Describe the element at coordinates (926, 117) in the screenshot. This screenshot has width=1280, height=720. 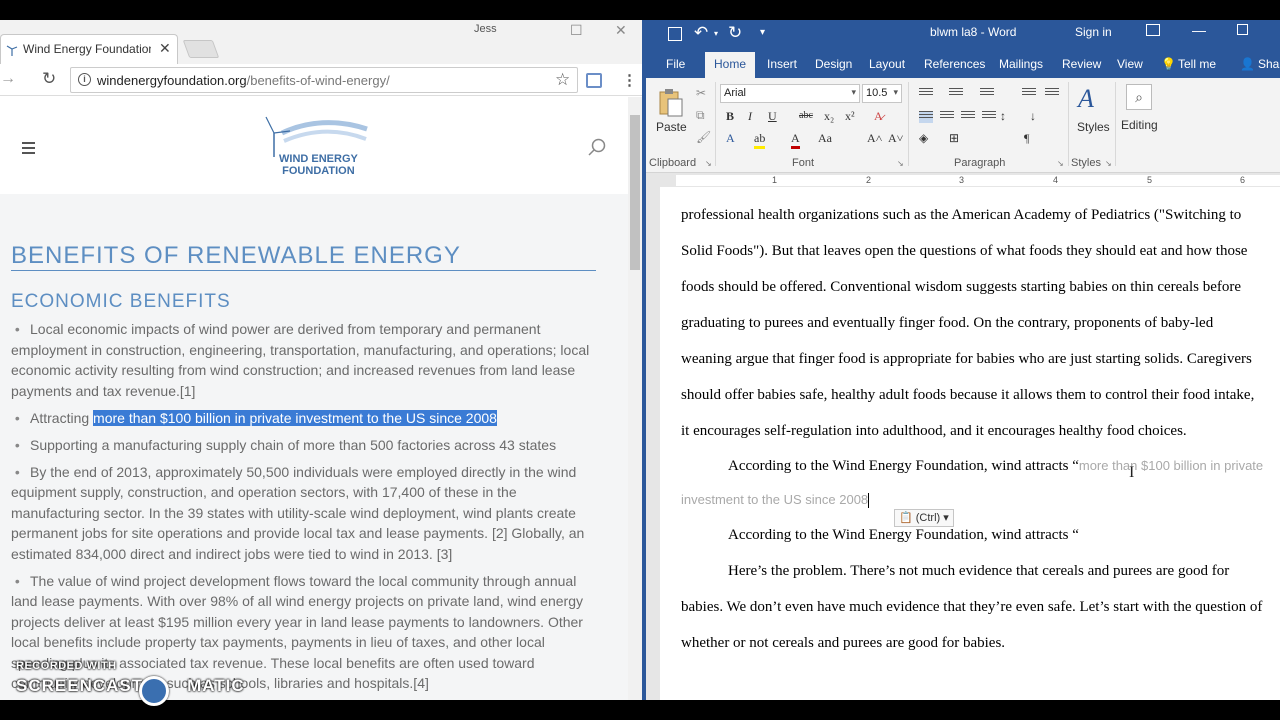
I see `align-left-icon` at that location.